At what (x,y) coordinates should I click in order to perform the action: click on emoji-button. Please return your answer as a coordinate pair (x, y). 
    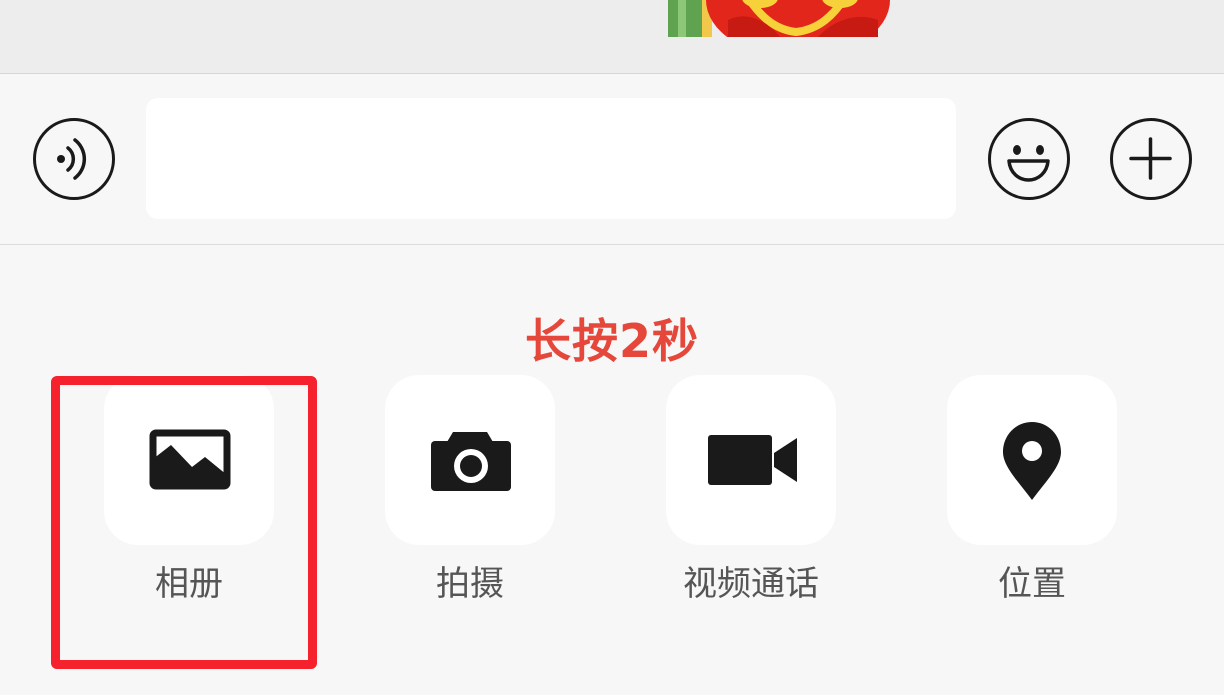
    Looking at the image, I should click on (1029, 159).